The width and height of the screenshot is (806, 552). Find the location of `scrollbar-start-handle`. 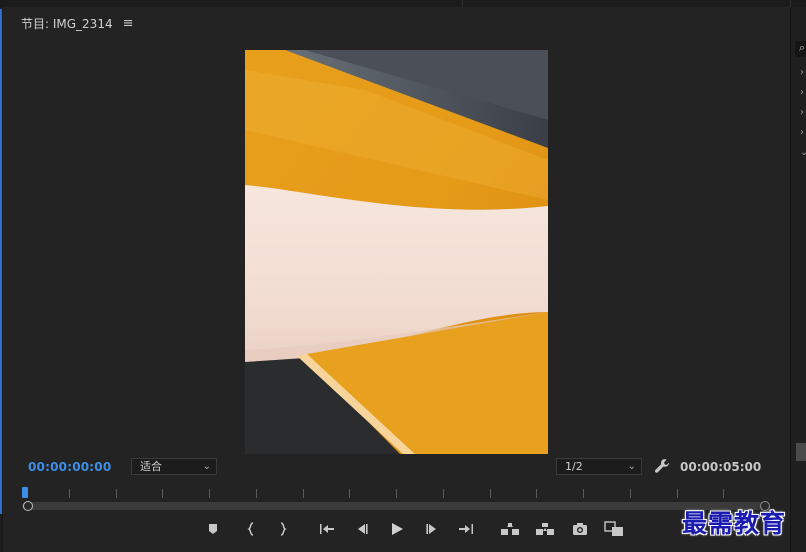

scrollbar-start-handle is located at coordinates (28, 506).